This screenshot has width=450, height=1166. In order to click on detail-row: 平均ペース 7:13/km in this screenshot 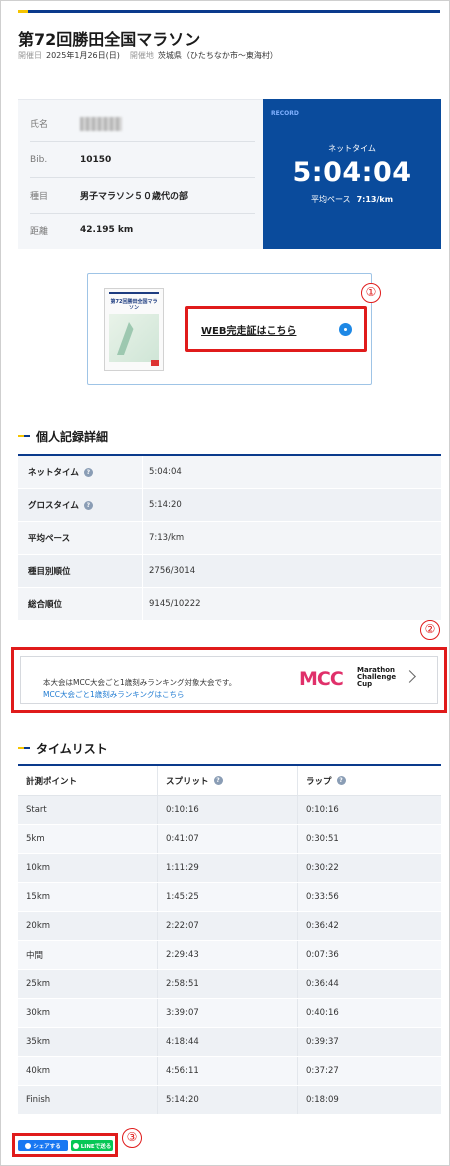, I will do `click(229, 538)`.